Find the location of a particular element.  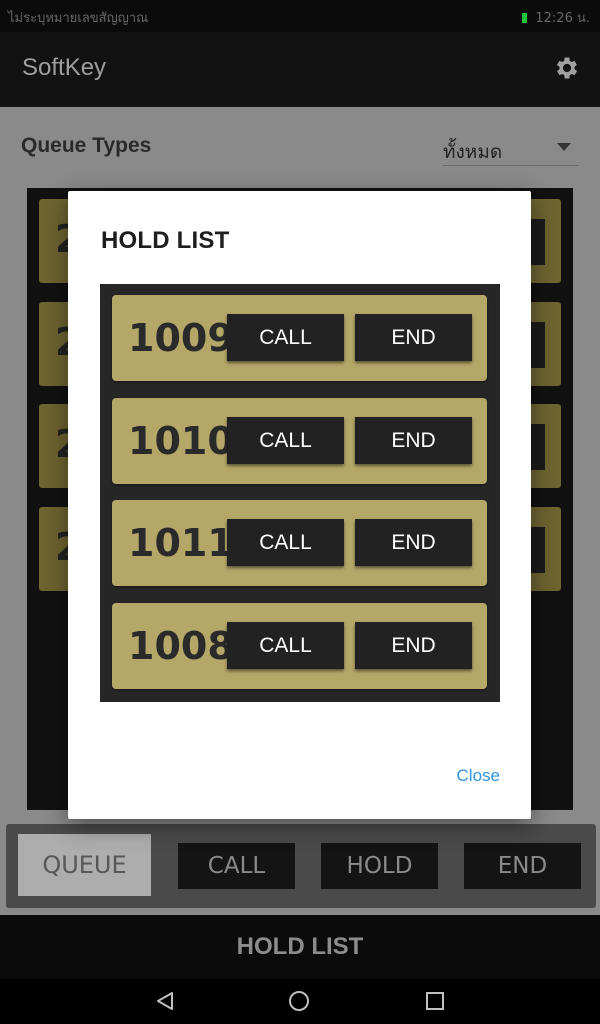

status-icons: 12:26 น. is located at coordinates (554, 17).